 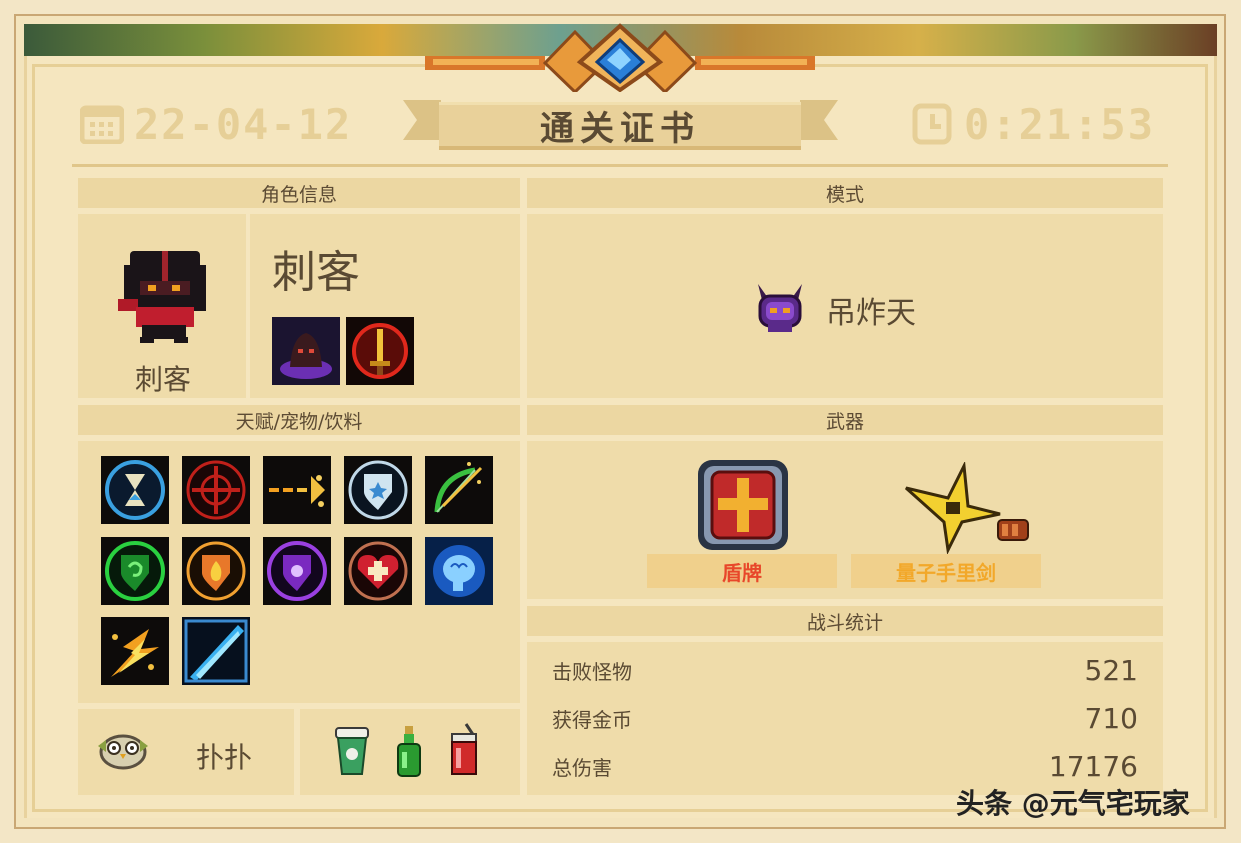 I want to click on brain-icon, so click(x=459, y=571).